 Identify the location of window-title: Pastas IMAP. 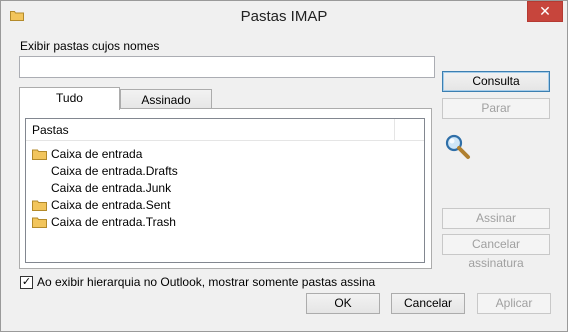
(284, 16).